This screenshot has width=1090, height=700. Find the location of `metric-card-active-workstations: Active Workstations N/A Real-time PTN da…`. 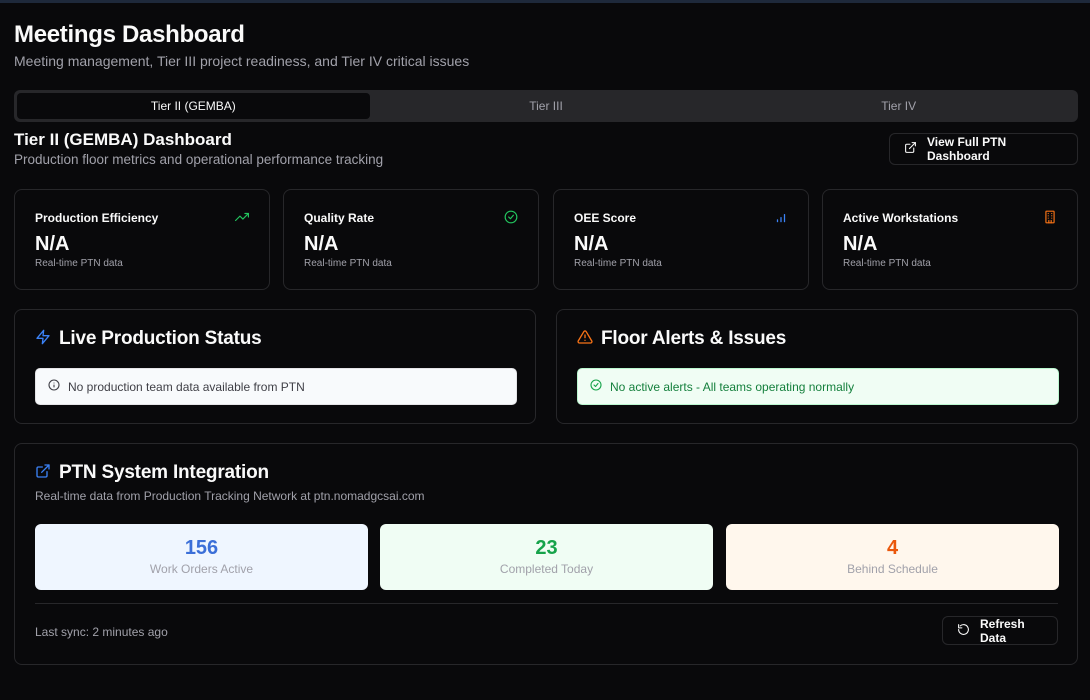

metric-card-active-workstations: Active Workstations N/A Real-time PTN da… is located at coordinates (950, 239).